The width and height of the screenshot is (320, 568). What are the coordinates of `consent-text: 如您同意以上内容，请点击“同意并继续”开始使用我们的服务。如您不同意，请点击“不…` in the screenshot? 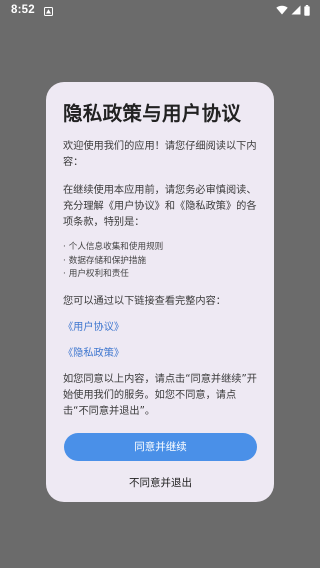 It's located at (160, 395).